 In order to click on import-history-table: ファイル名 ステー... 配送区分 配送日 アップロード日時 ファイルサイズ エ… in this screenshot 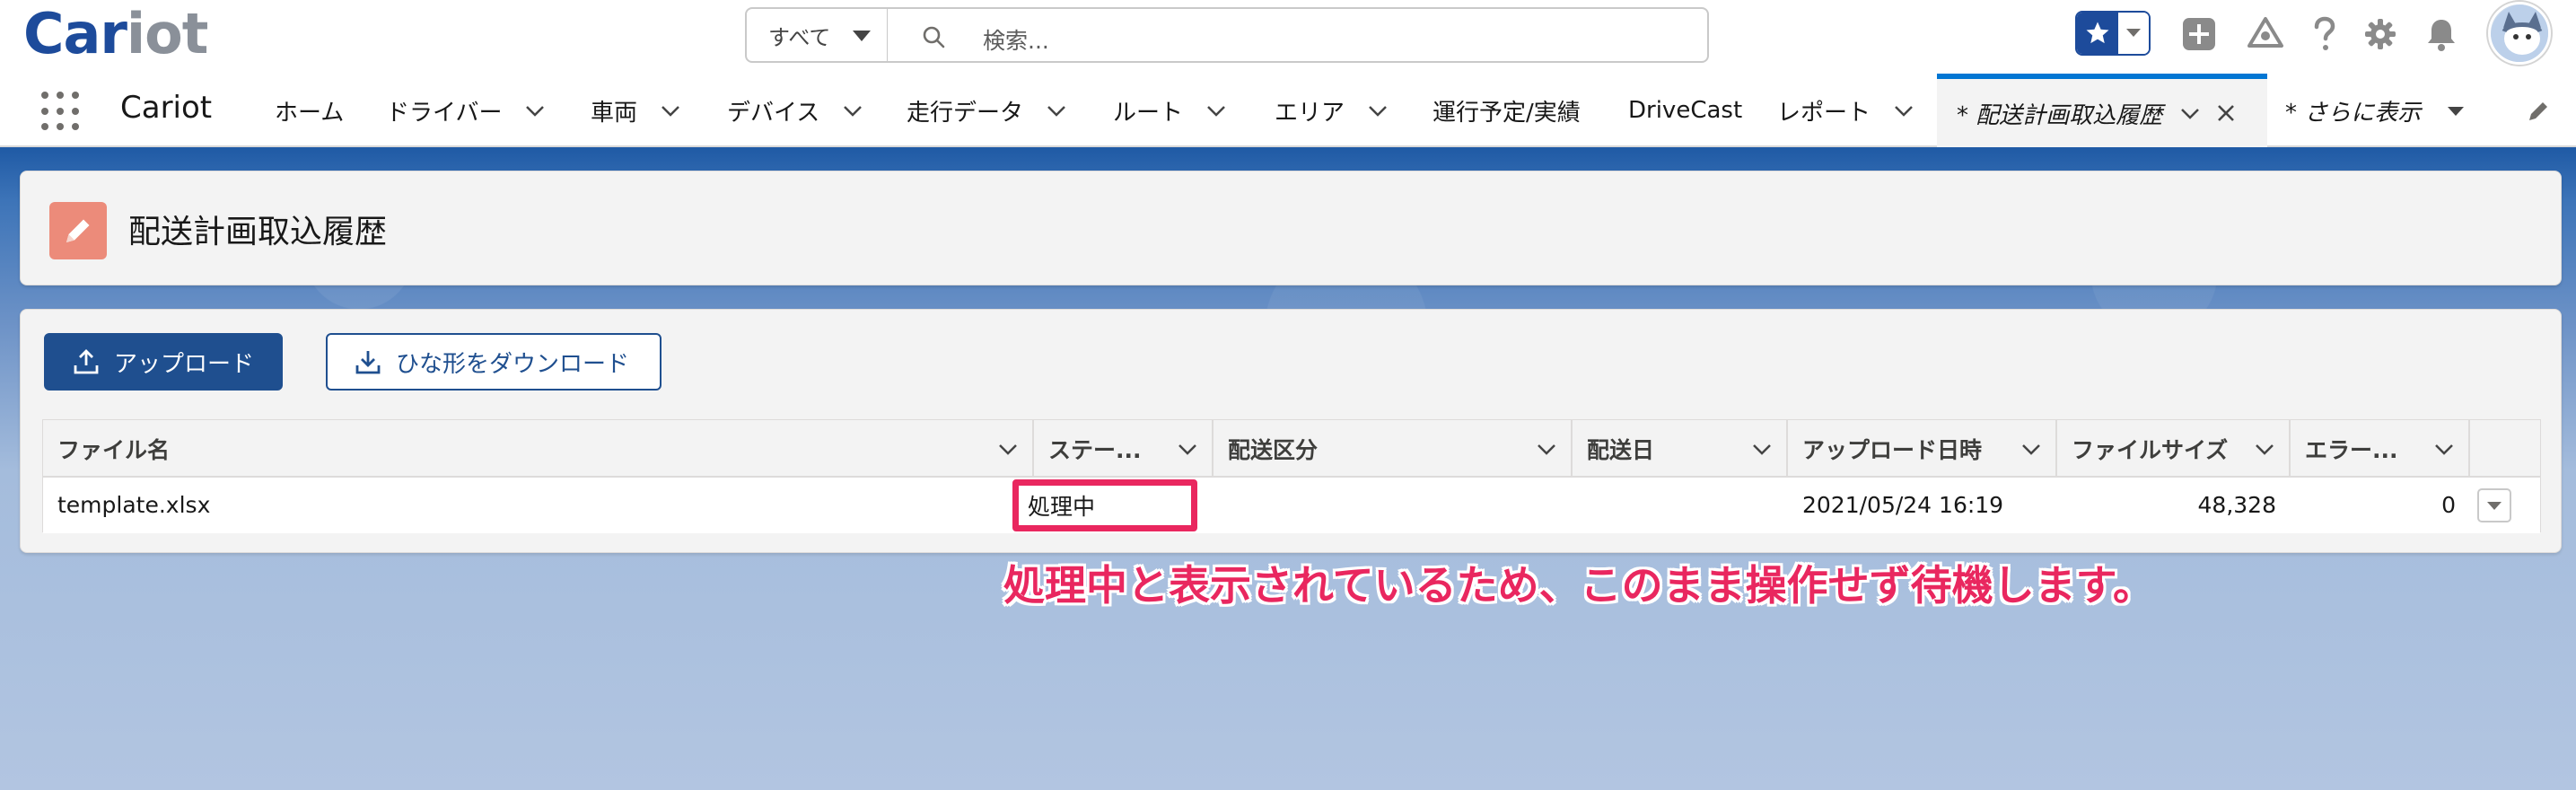, I will do `click(1291, 476)`.